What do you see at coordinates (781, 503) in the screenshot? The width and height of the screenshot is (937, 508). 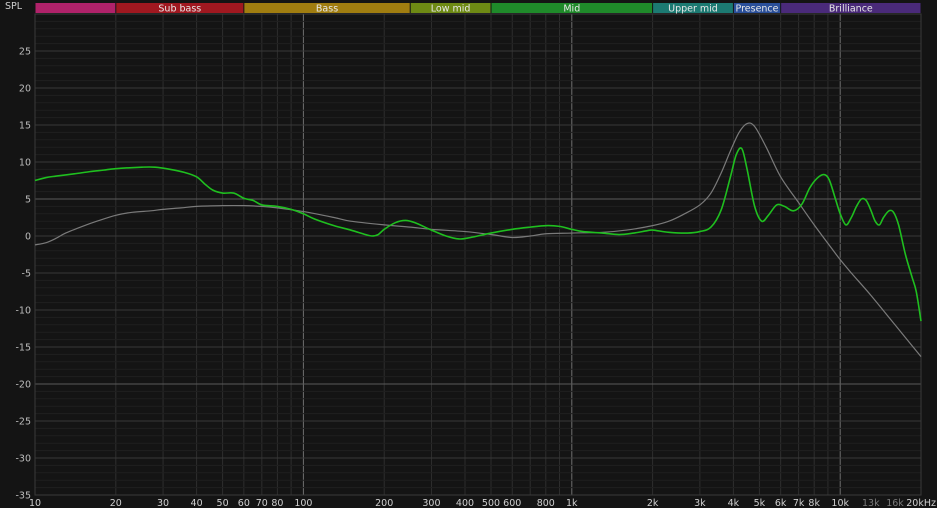 I see `x-tick-label: 6k` at bounding box center [781, 503].